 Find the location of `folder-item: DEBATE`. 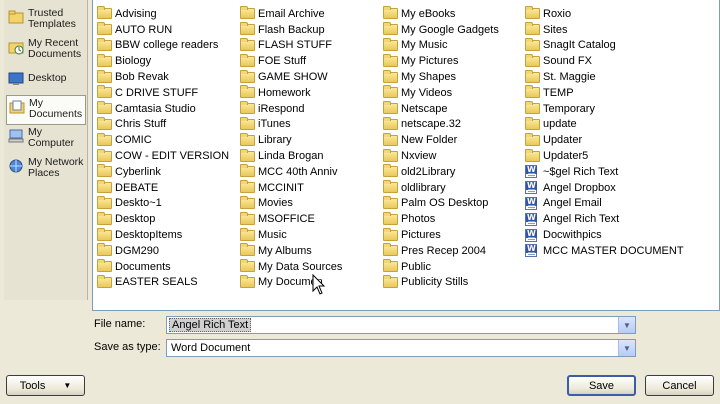

folder-item: DEBATE is located at coordinates (163, 188).